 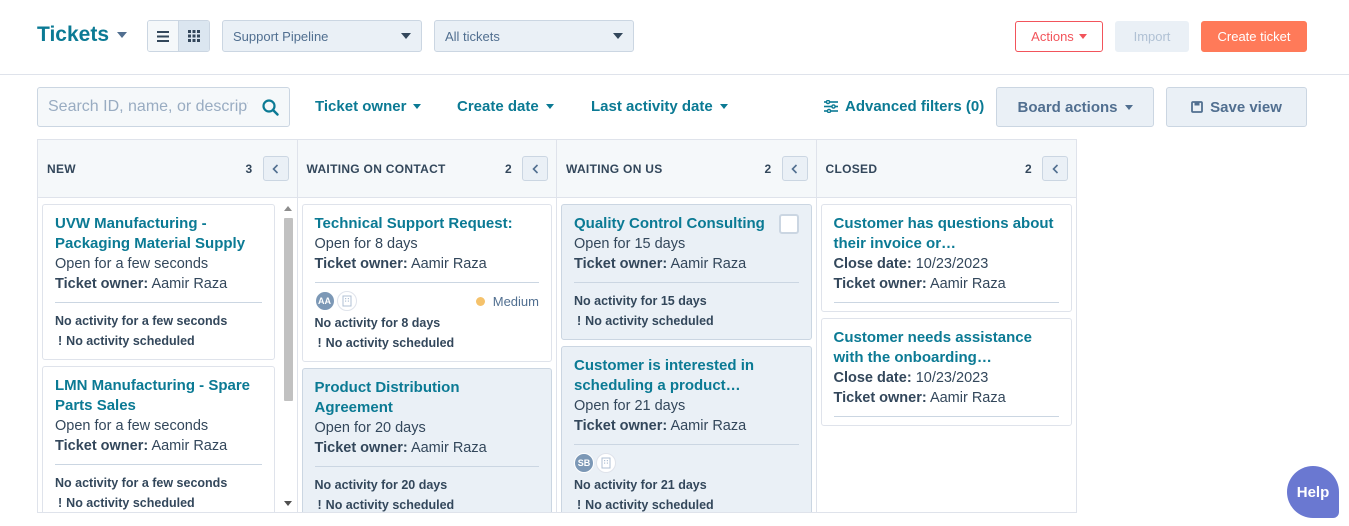 I want to click on list-view-button, so click(x=163, y=36).